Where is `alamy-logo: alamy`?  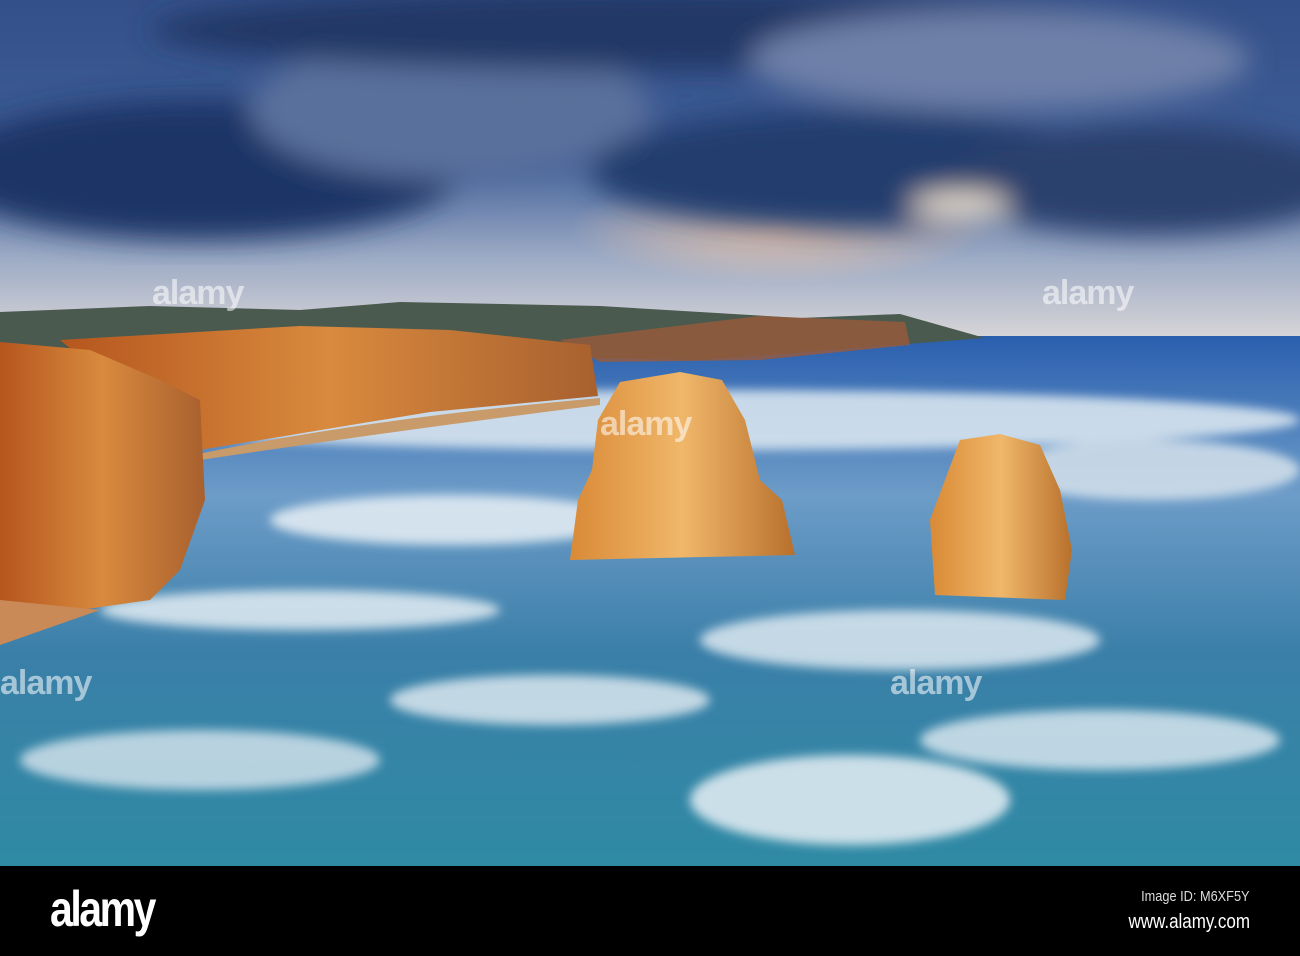 alamy-logo: alamy is located at coordinates (103, 909).